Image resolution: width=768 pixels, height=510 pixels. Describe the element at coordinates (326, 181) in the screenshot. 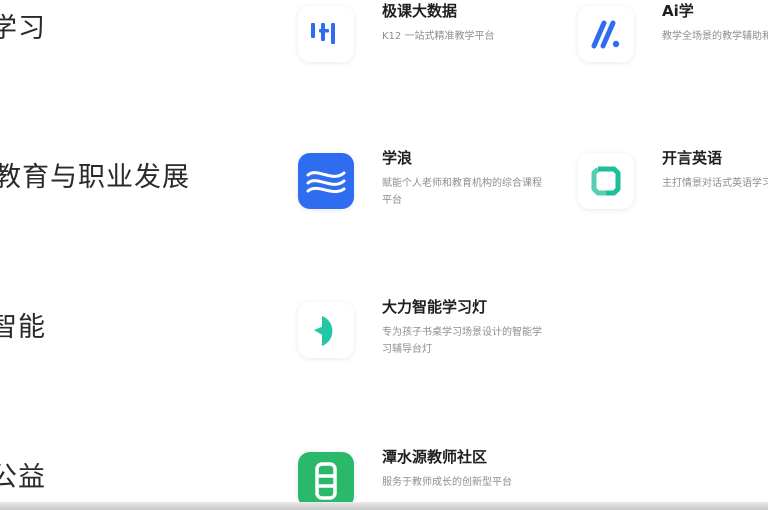

I see `xuelang-waves-icon` at that location.